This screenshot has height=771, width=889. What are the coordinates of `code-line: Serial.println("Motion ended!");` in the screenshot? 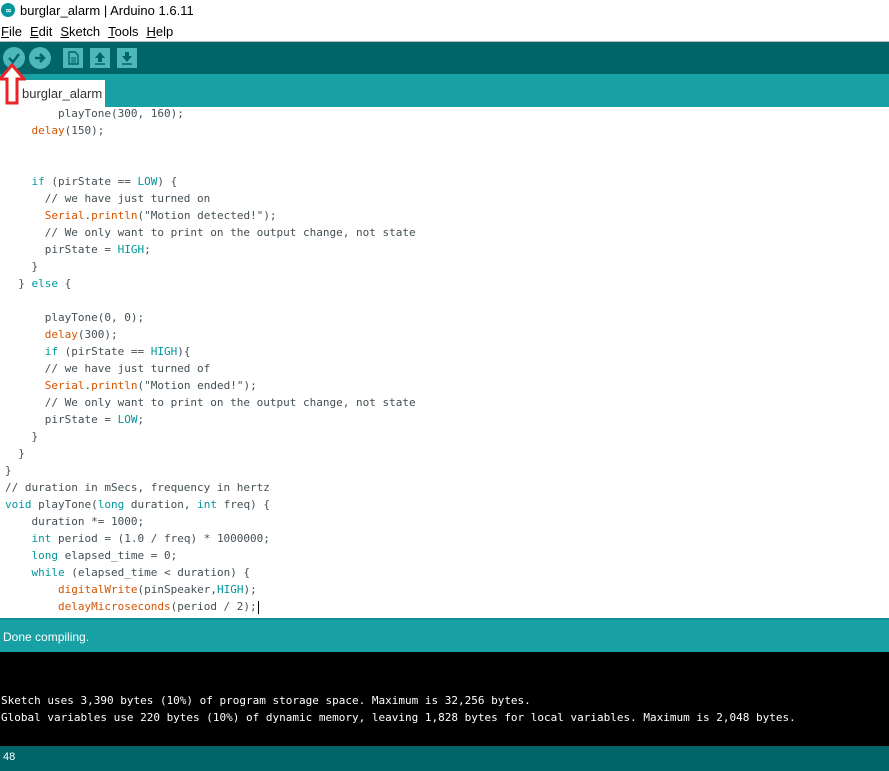 It's located at (150, 385).